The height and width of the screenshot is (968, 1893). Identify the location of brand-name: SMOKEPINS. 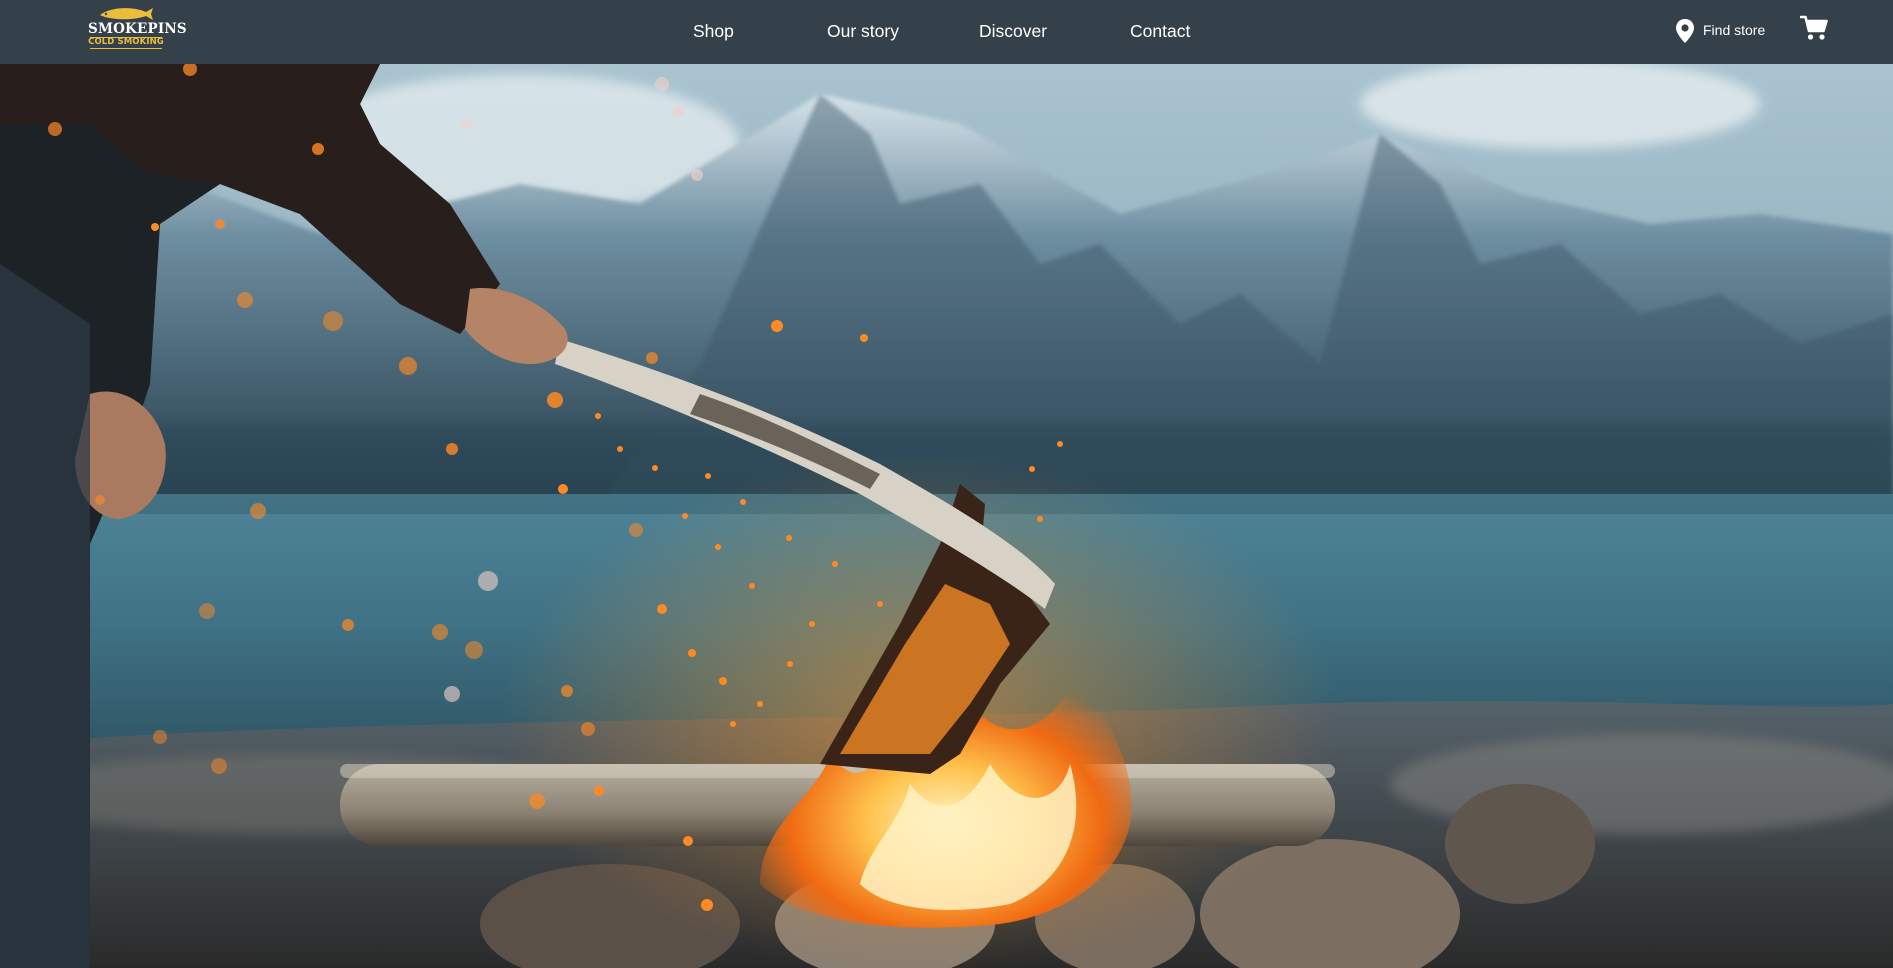
(137, 29).